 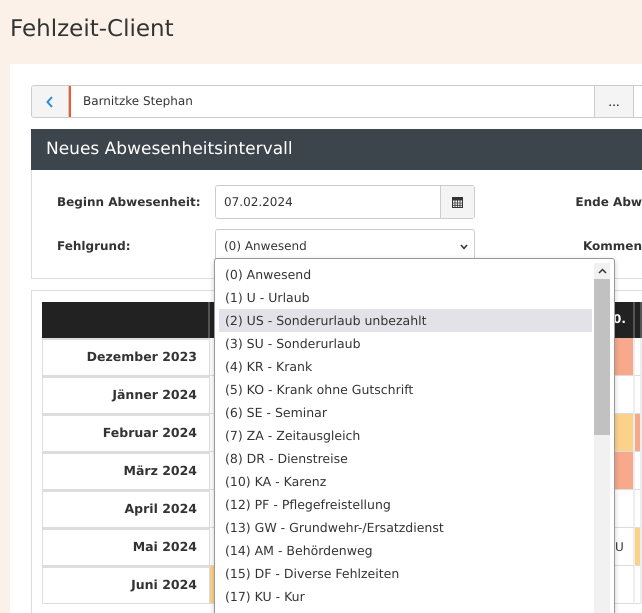 What do you see at coordinates (405, 343) in the screenshot?
I see `dropdown-option: (3) SU - Sonderurlaub` at bounding box center [405, 343].